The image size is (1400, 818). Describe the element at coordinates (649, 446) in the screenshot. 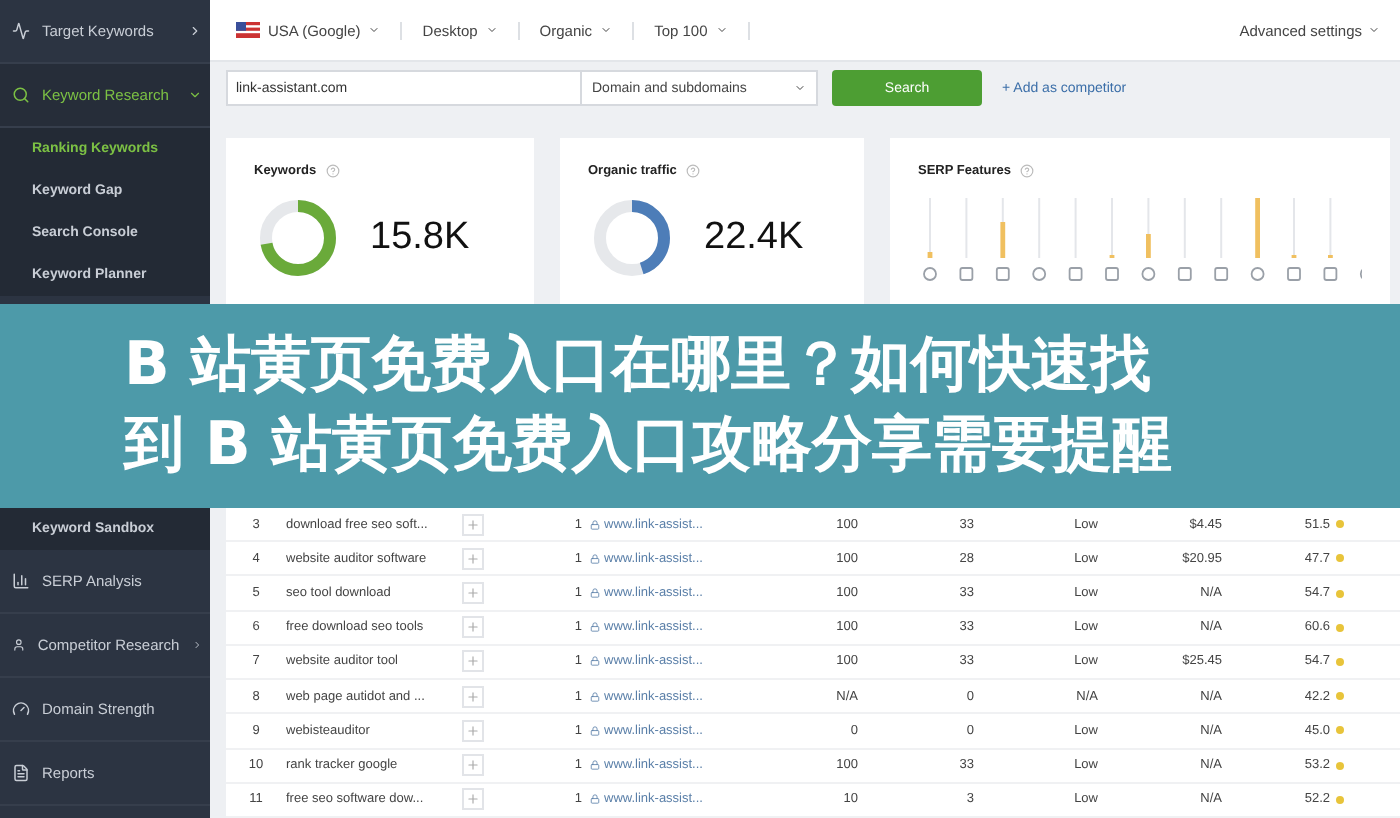

I see `banner-title: 到 B 站黄页免费入口攻略分享需要提醒` at that location.